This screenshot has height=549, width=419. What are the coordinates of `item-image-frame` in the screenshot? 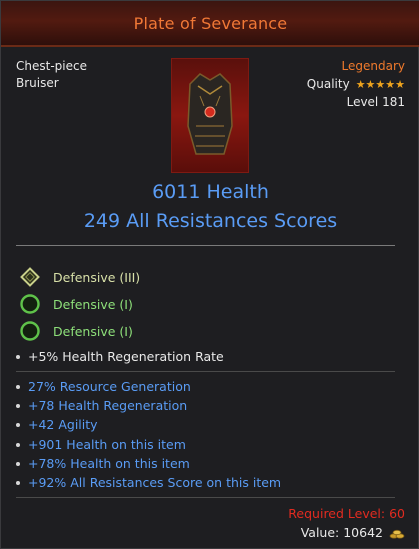 It's located at (210, 115).